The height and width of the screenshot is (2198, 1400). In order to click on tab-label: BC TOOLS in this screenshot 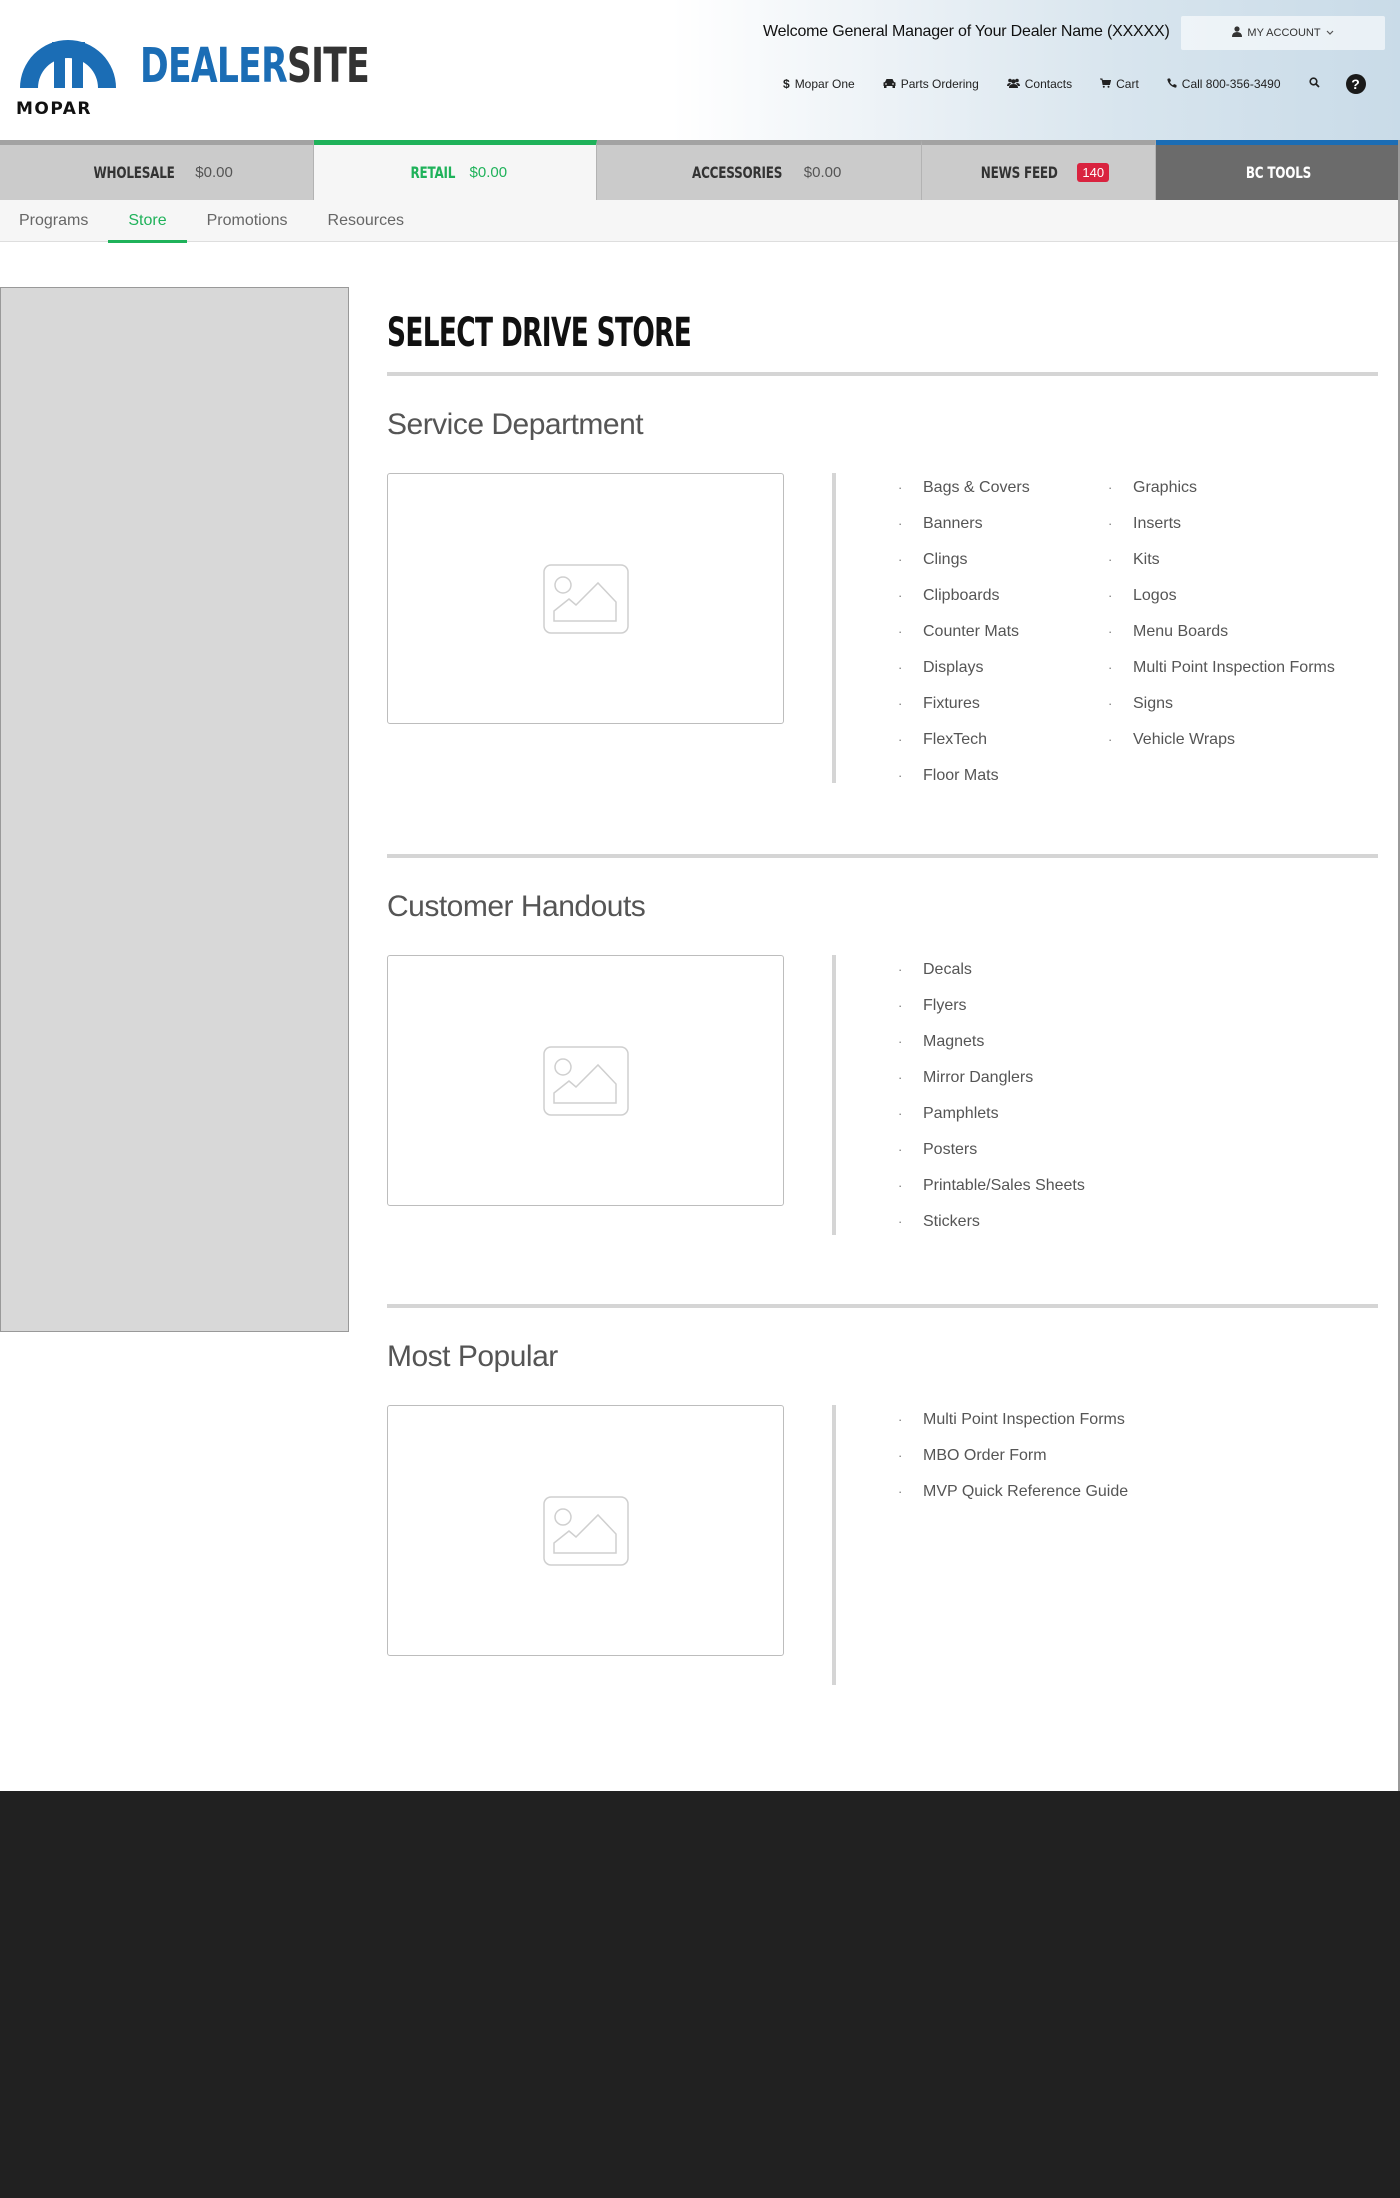, I will do `click(1278, 172)`.